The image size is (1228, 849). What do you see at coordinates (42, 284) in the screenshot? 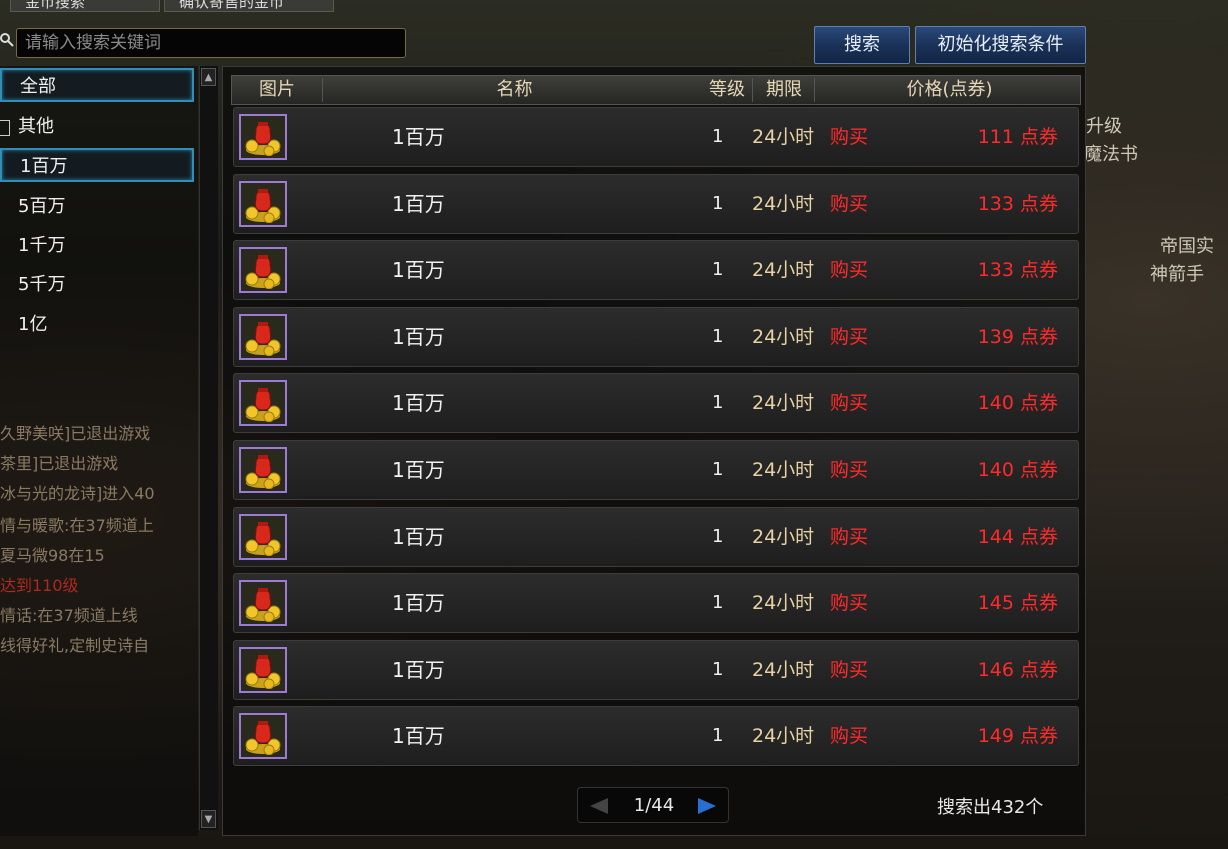
I see `category-label: 5千万` at bounding box center [42, 284].